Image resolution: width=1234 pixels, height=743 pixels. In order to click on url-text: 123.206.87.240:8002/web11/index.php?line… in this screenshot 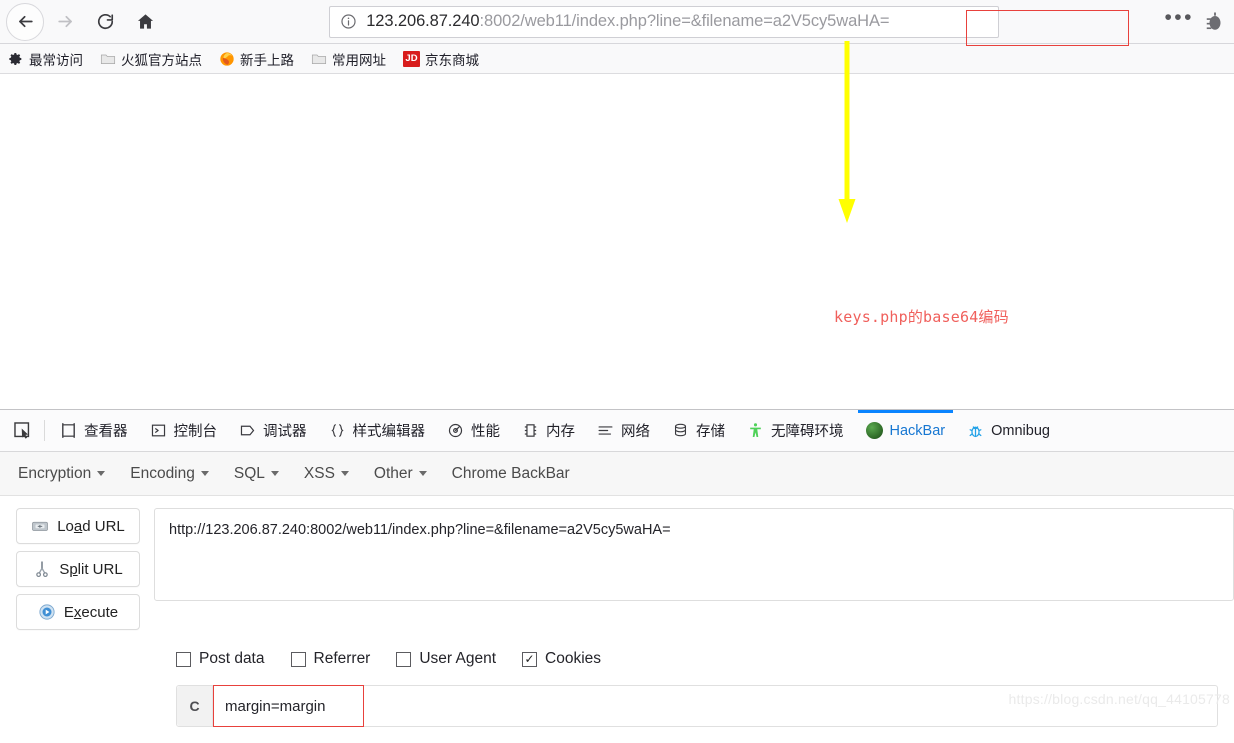, I will do `click(627, 21)`.